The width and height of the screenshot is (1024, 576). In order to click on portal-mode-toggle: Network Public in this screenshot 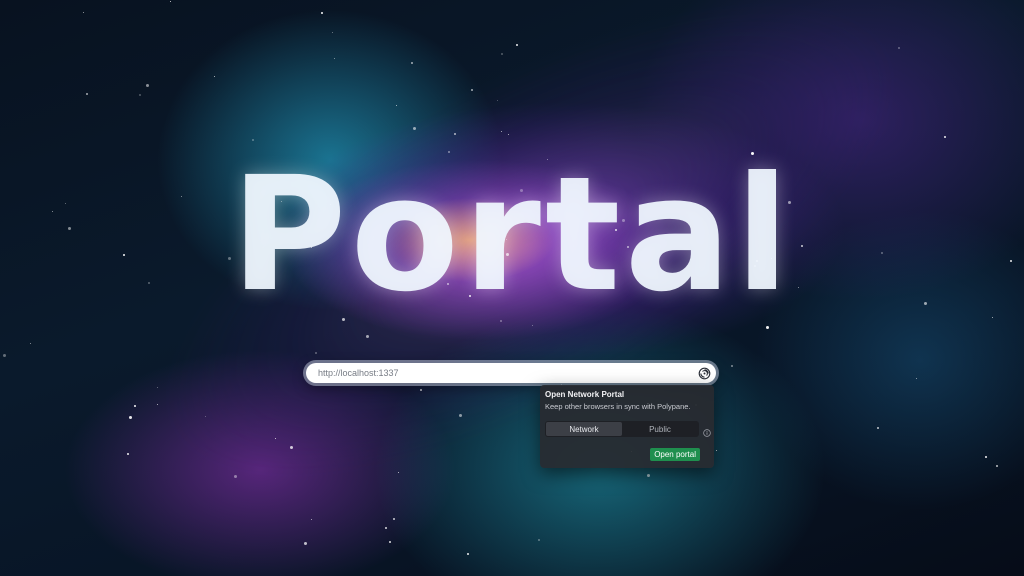, I will do `click(622, 429)`.